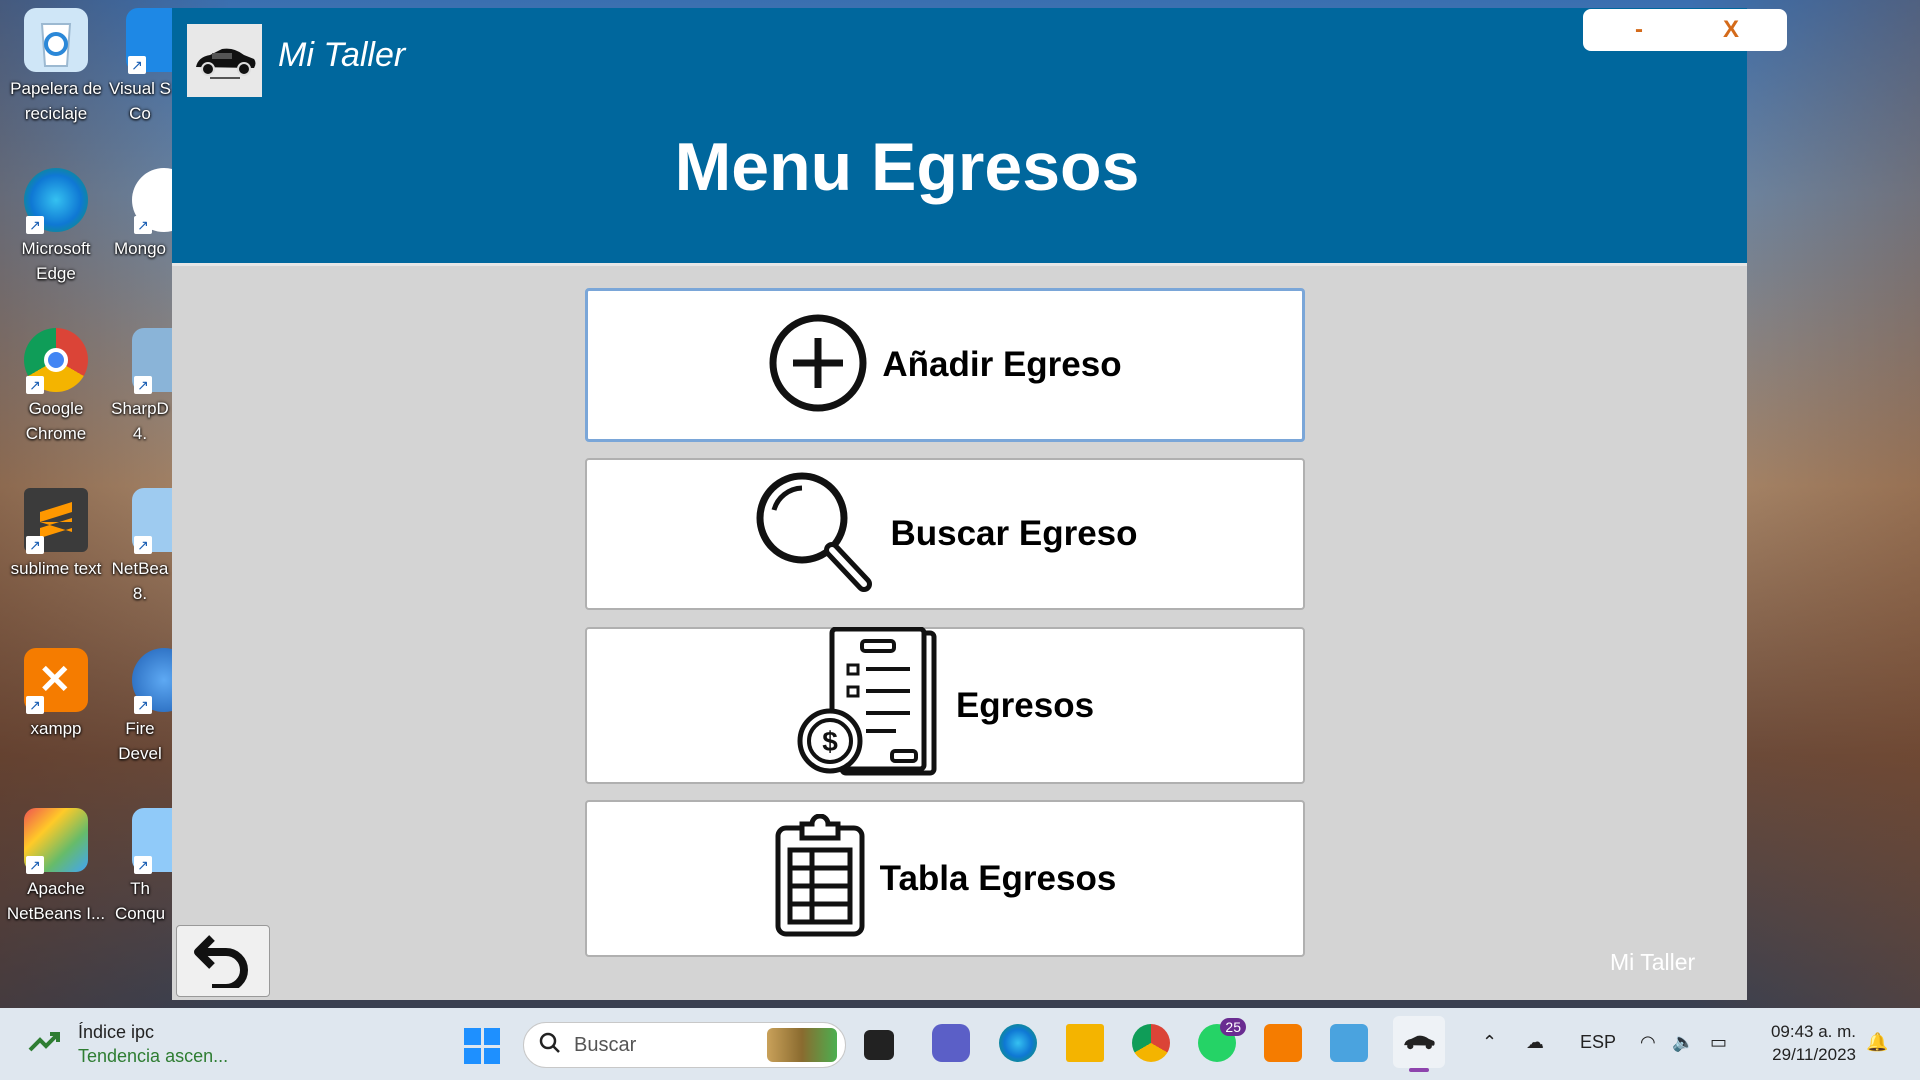 This screenshot has width=1920, height=1080. I want to click on conqueror-icon: ↗, so click(152, 841).